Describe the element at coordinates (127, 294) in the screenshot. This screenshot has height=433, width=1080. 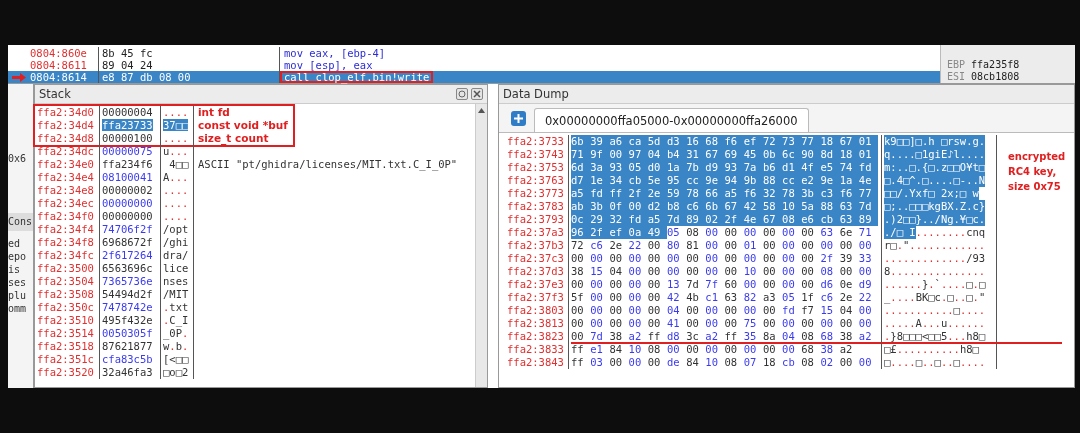
I see `stack-value: 54494d2f` at that location.